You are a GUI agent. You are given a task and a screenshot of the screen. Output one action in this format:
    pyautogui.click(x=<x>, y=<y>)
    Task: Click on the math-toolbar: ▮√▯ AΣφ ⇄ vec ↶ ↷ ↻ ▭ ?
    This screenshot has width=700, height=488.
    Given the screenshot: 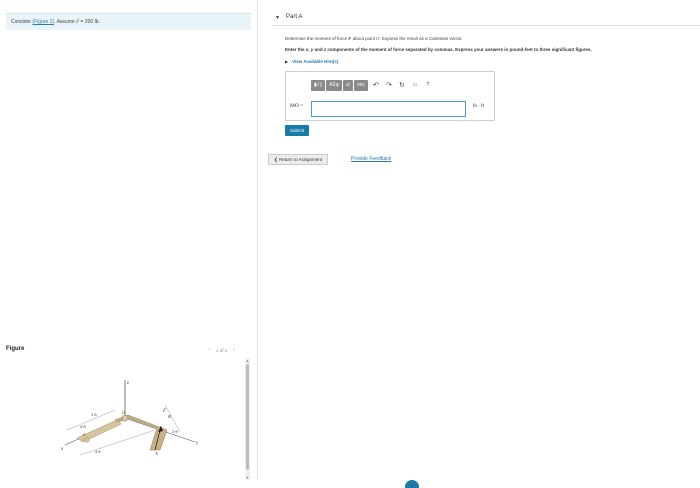 What is the action you would take?
    pyautogui.click(x=372, y=85)
    